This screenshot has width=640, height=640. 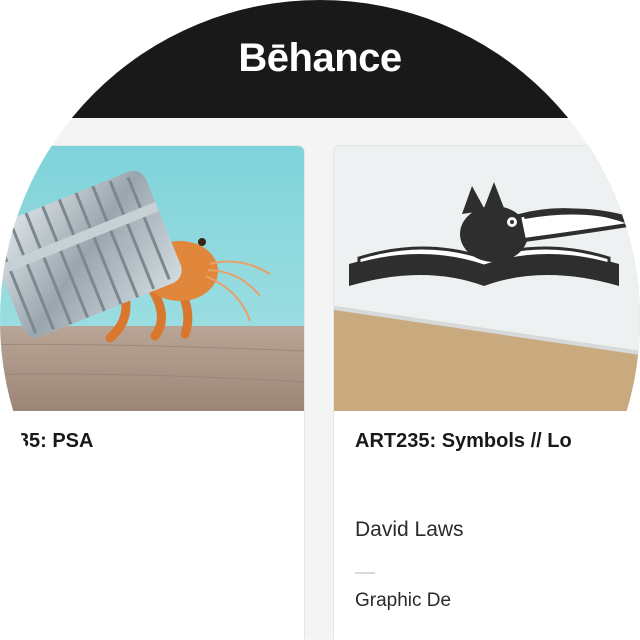 I want to click on project-field: Graphic De, so click(x=403, y=600).